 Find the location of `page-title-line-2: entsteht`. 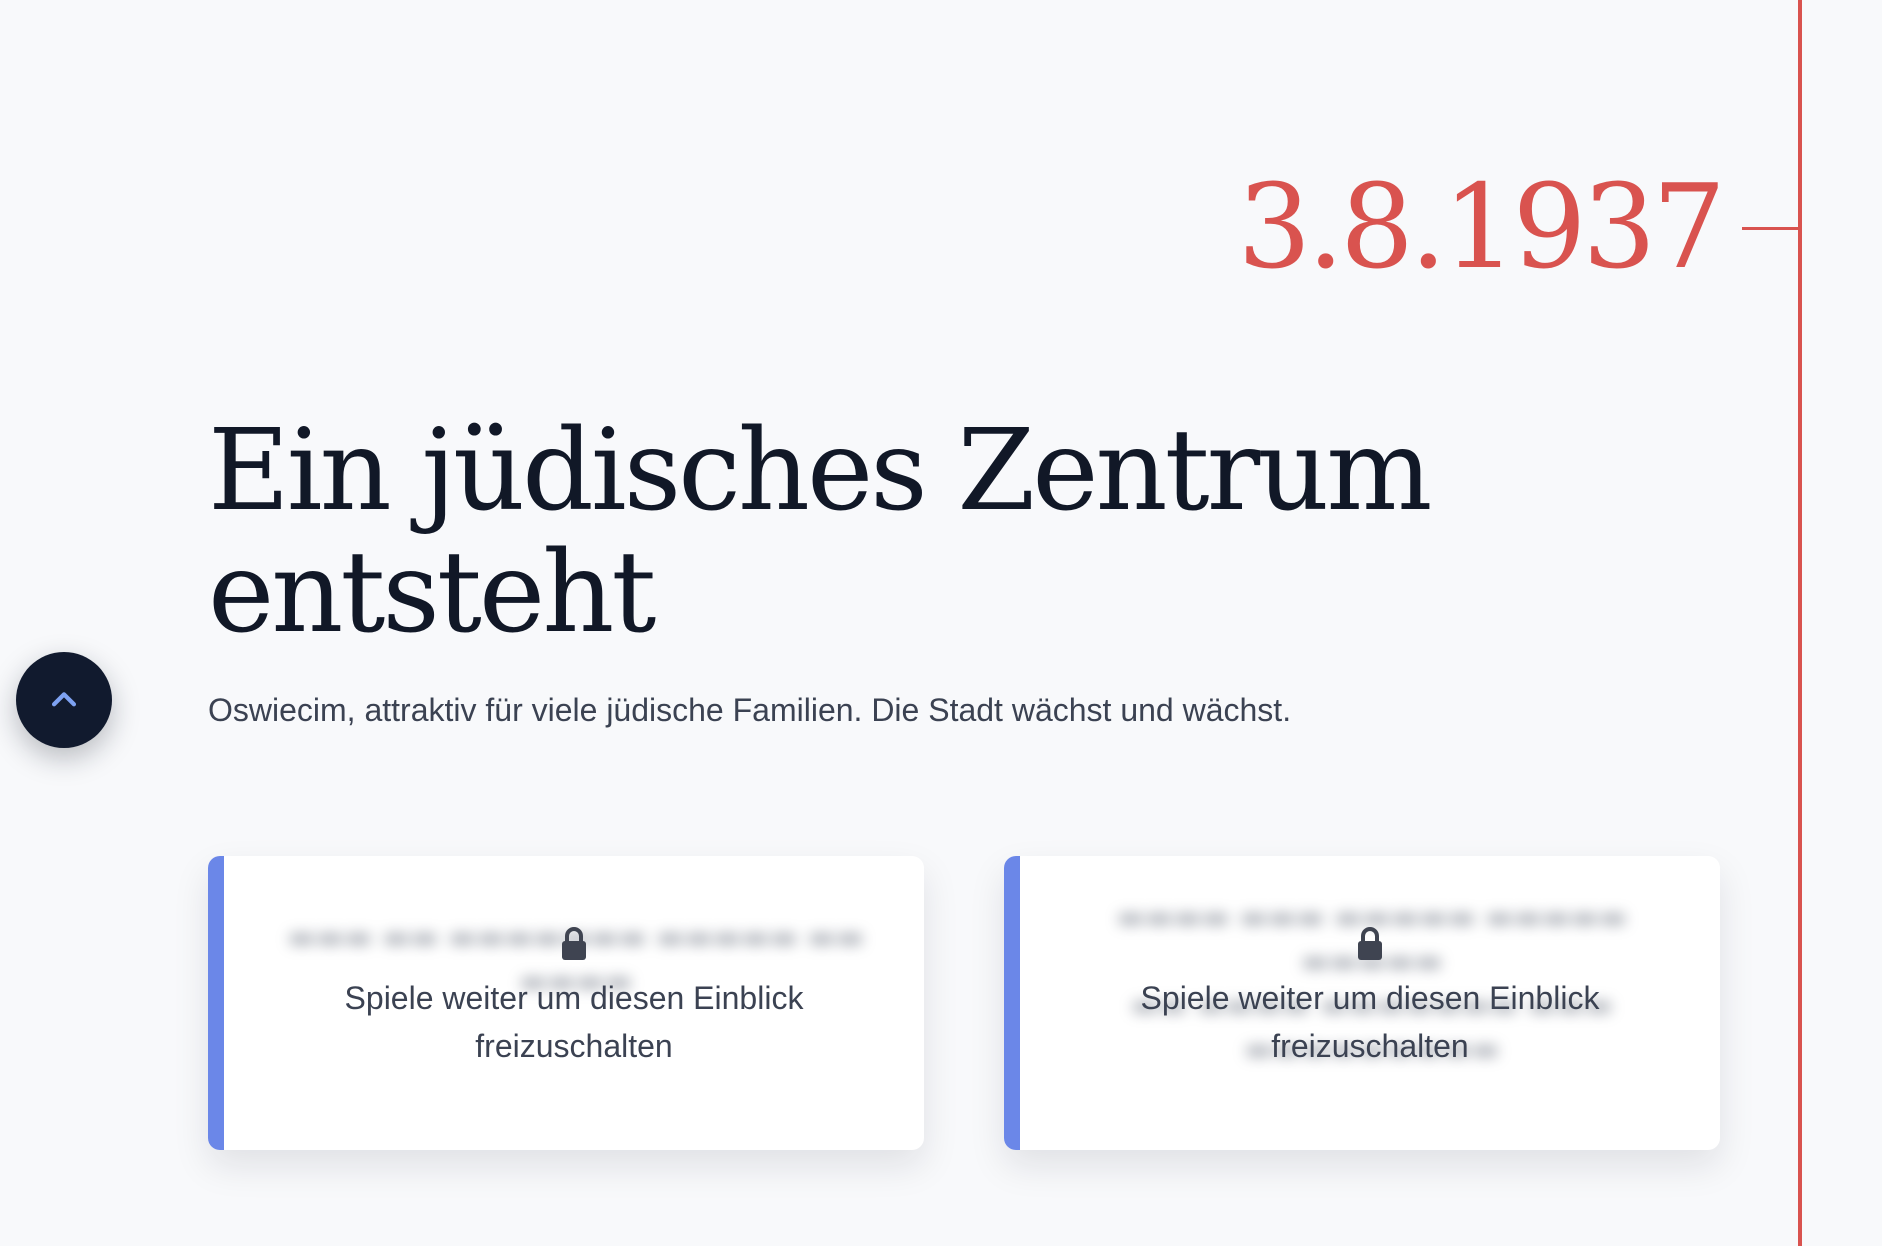

page-title-line-2: entsteht is located at coordinates (432, 593).